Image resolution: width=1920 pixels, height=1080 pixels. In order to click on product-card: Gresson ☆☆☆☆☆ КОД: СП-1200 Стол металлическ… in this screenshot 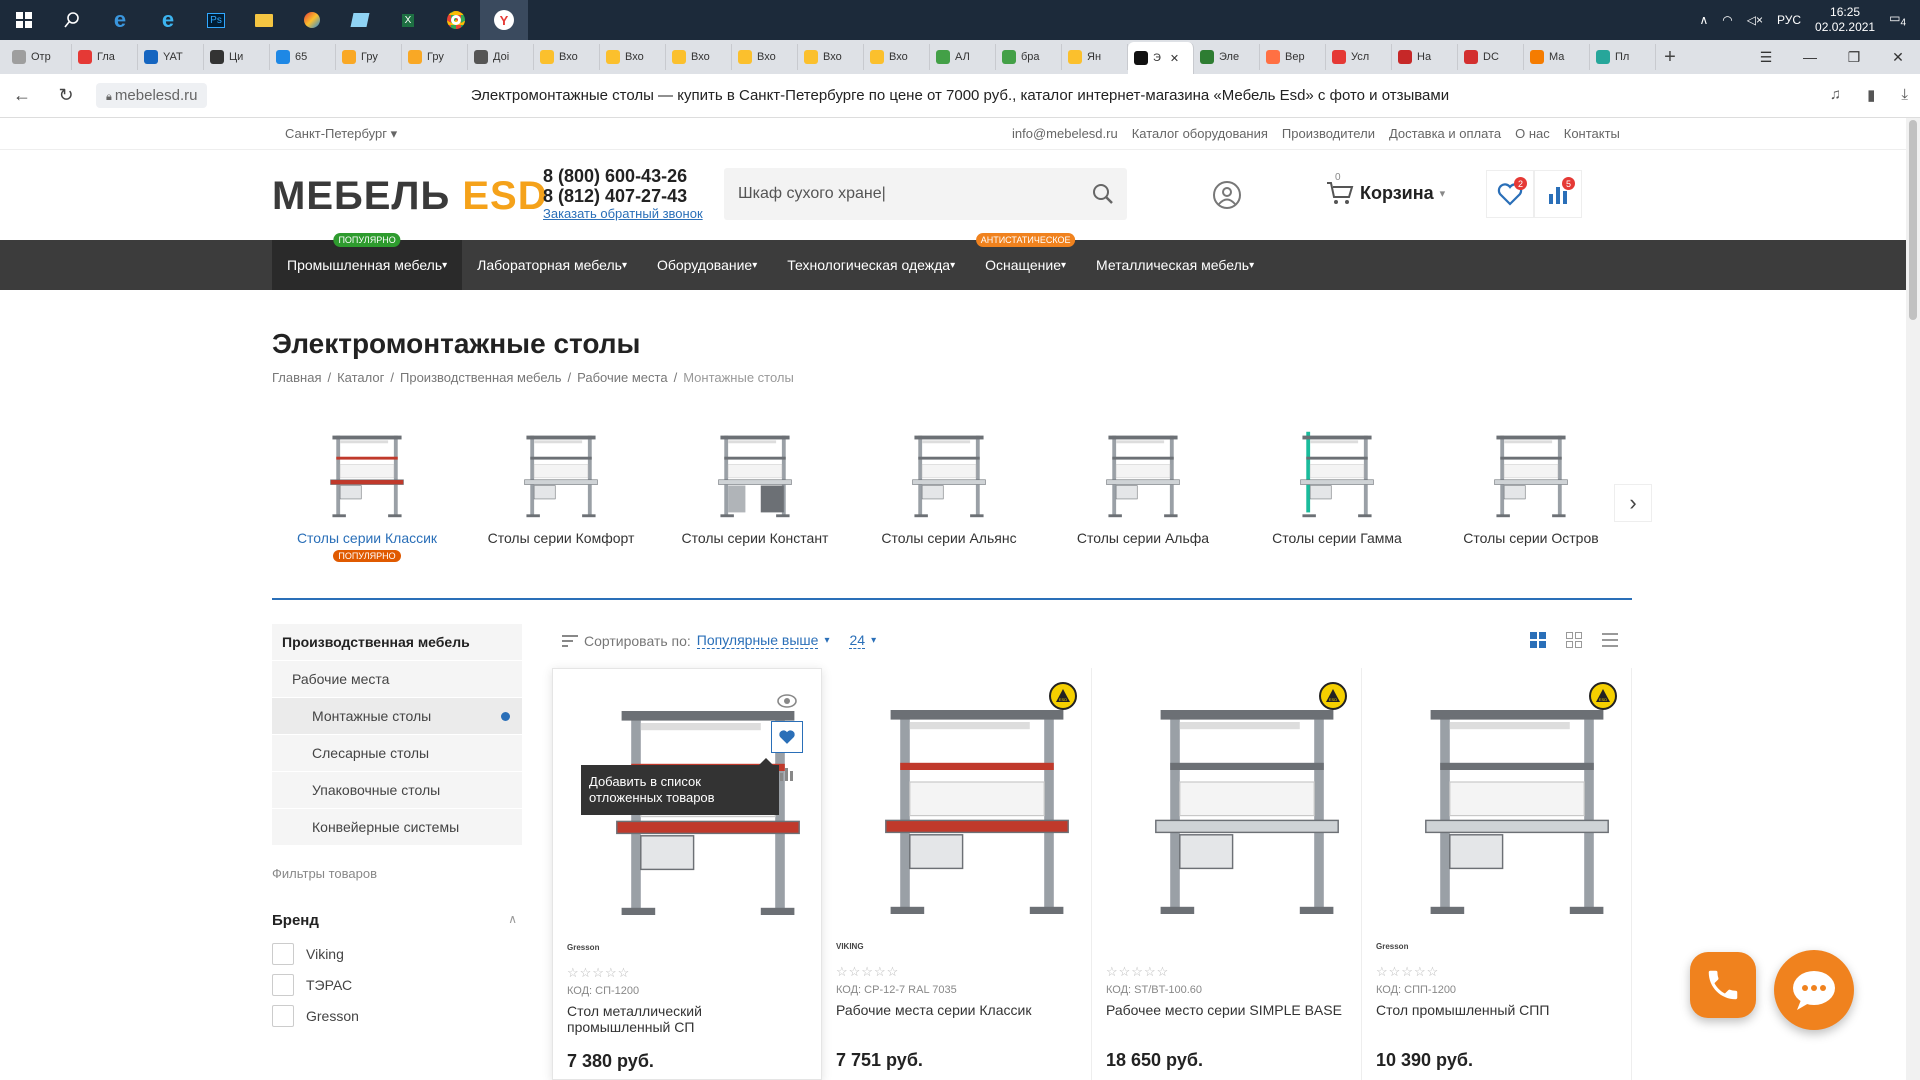, I will do `click(687, 874)`.